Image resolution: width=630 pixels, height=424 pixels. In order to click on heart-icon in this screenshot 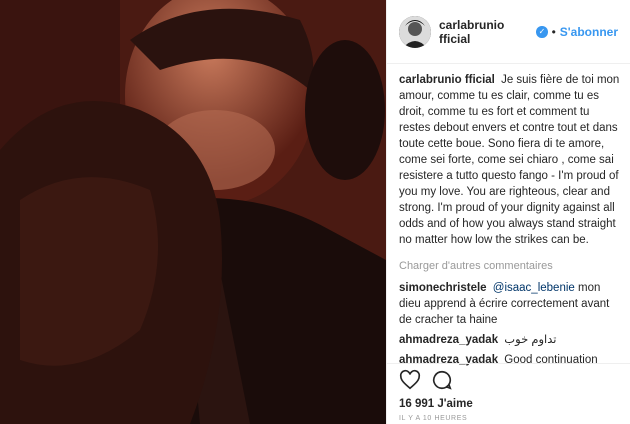, I will do `click(410, 382)`.